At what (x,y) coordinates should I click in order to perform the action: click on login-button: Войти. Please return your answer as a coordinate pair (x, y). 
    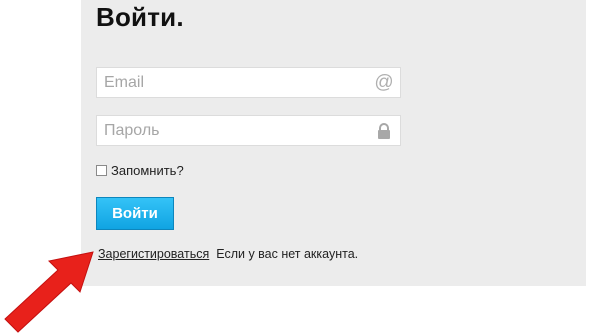
    Looking at the image, I should click on (135, 213).